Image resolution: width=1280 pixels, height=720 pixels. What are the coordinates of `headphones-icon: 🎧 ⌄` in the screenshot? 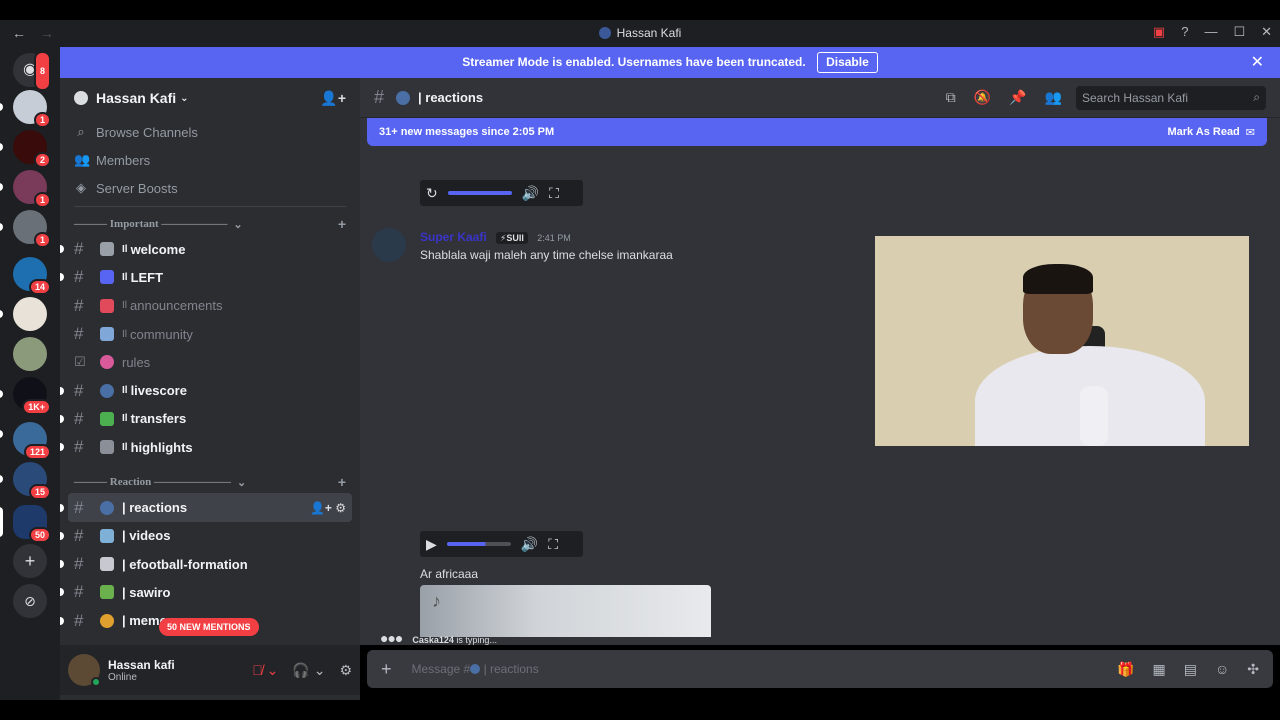 It's located at (308, 670).